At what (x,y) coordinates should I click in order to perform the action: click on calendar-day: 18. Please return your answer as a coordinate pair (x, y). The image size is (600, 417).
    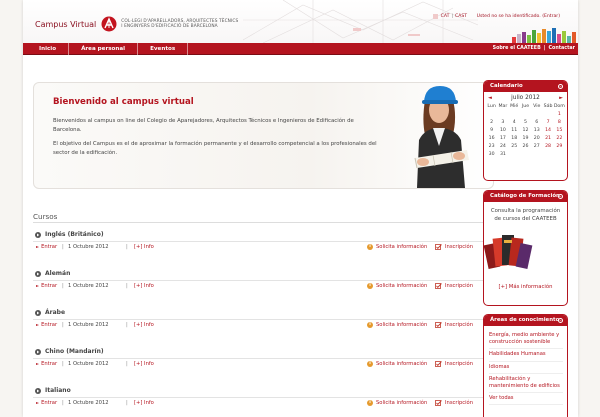
    Looking at the image, I should click on (514, 138).